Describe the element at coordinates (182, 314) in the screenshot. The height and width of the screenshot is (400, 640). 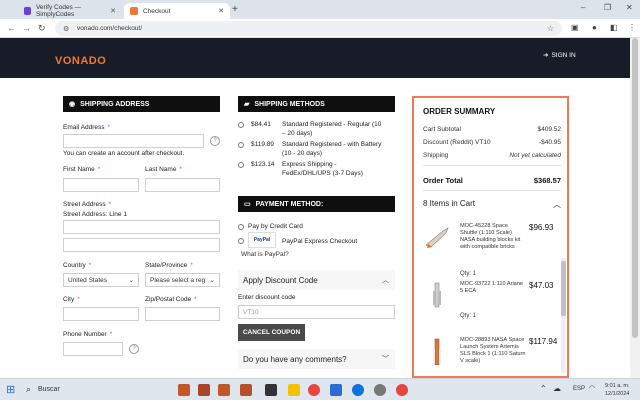
I see `zip-field` at that location.